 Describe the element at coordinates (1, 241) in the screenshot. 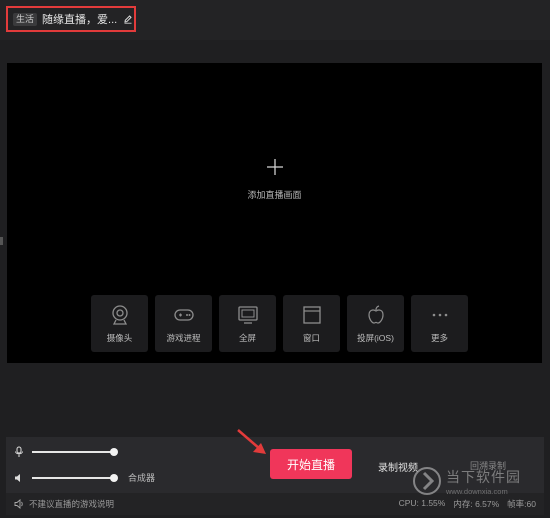

I see `resize-handle` at that location.